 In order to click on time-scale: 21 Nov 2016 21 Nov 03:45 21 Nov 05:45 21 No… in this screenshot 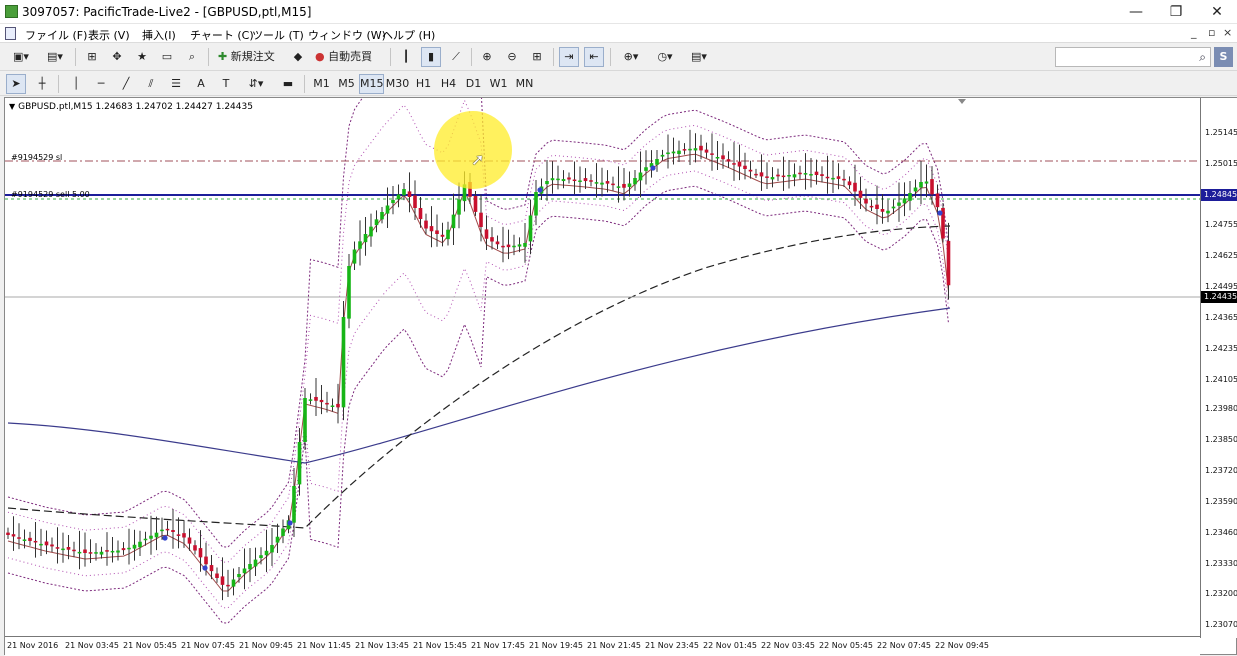, I will do `click(602, 646)`.